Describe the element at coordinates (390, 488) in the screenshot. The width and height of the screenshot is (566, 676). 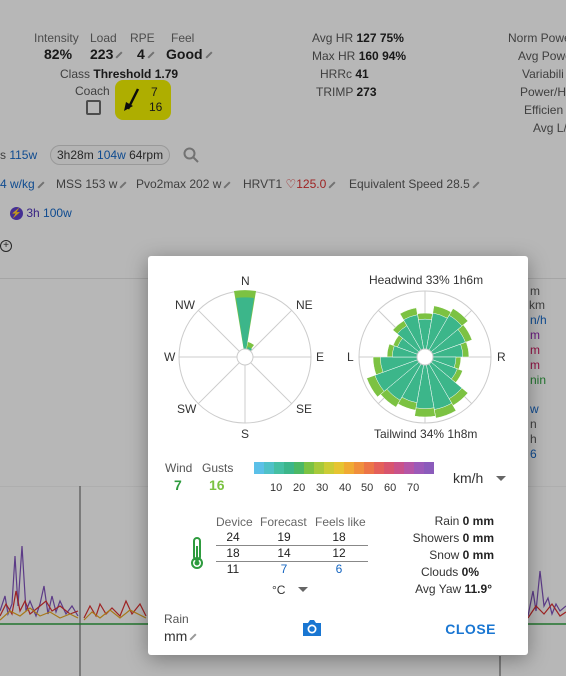
I see `scale-tick: 60` at that location.